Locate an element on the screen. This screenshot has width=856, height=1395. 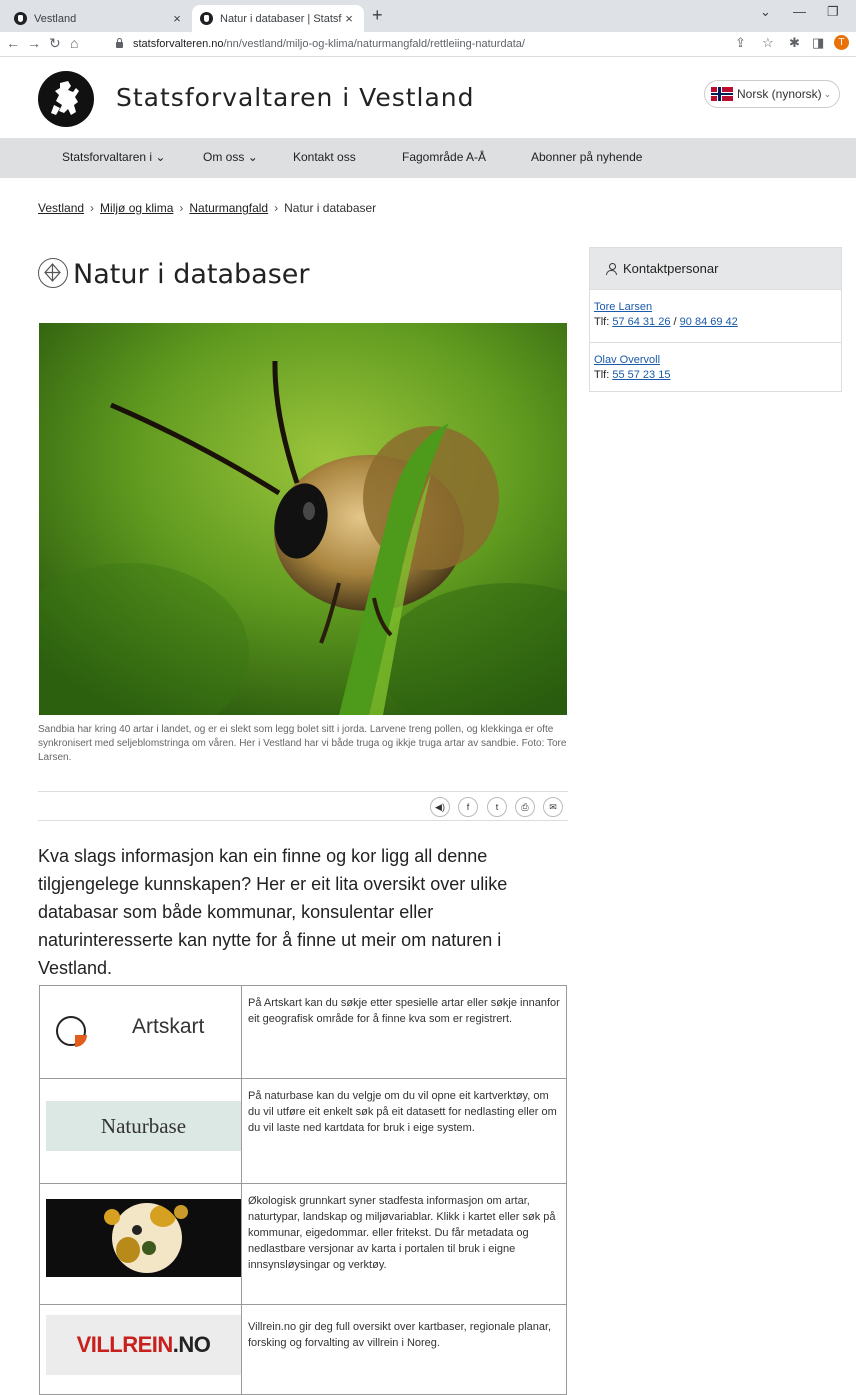
artskart-logo: Artskart is located at coordinates (141, 1032).